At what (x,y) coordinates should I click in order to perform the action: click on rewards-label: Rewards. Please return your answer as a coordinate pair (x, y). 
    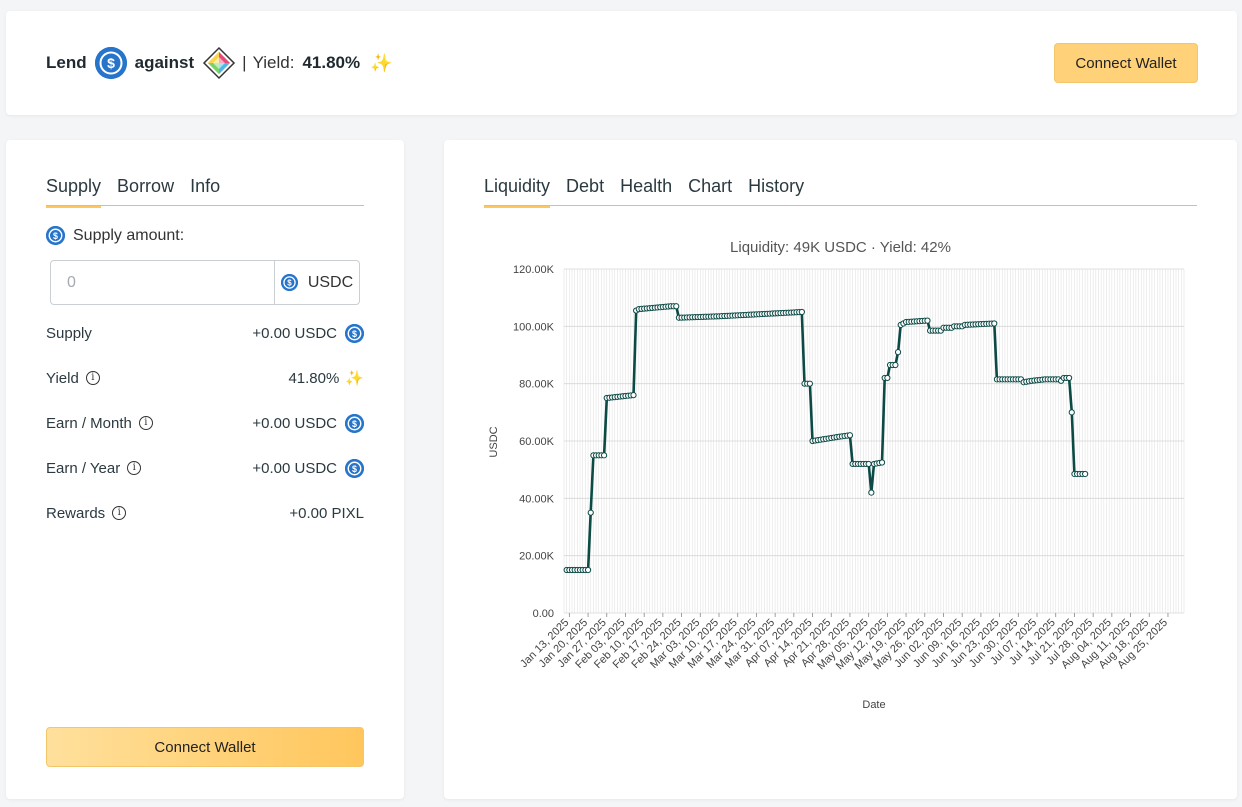
    Looking at the image, I should click on (76, 513).